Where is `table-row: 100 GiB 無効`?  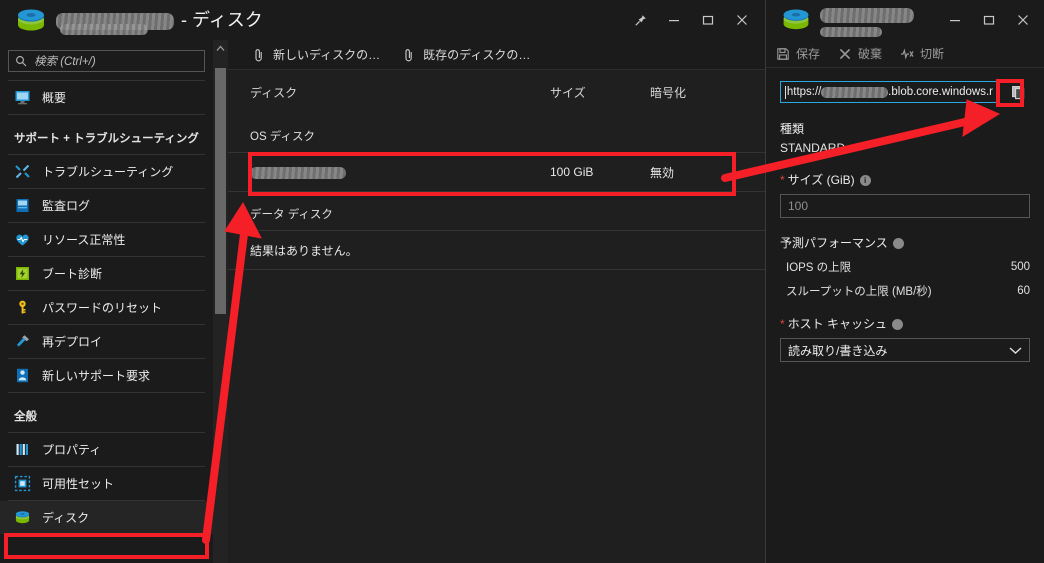
table-row: 100 GiB 無効 is located at coordinates (496, 172).